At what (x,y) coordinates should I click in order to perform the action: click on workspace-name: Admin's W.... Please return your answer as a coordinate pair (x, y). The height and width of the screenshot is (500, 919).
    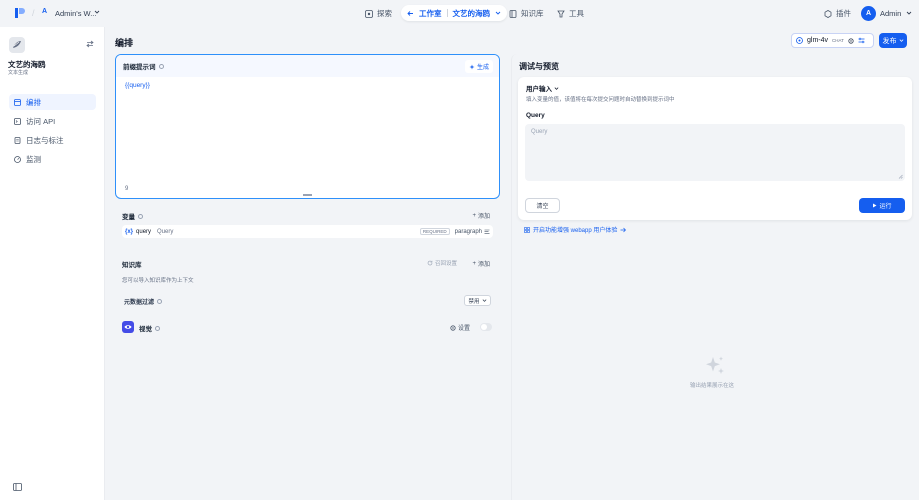
    Looking at the image, I should click on (75, 13).